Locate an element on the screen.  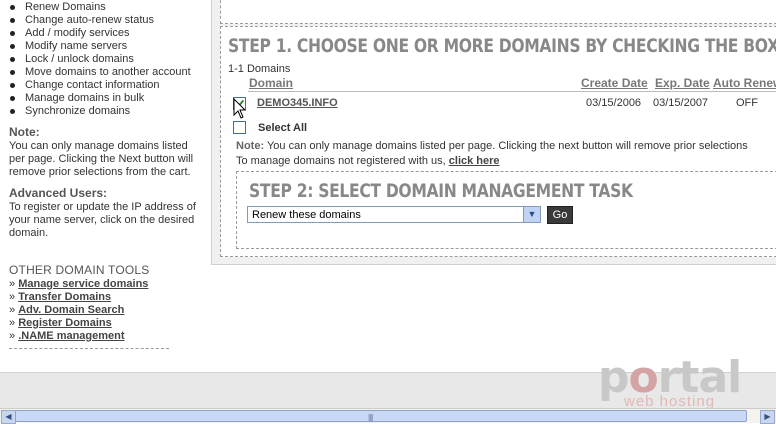
advanced-users-heading: Advanced Users: is located at coordinates (58, 193).